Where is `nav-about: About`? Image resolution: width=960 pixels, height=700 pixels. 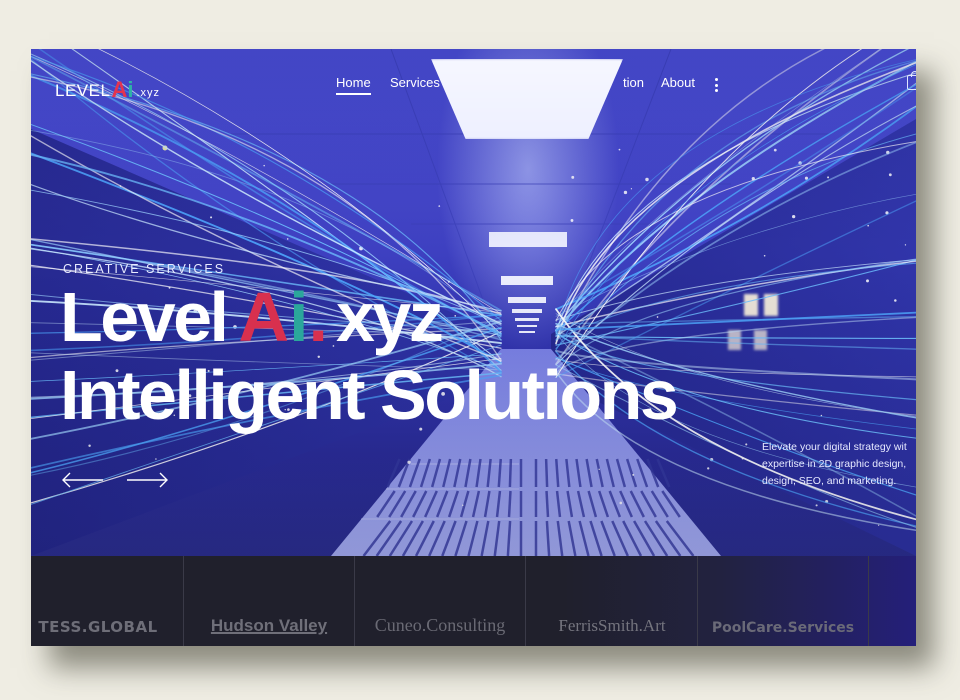 nav-about: About is located at coordinates (678, 82).